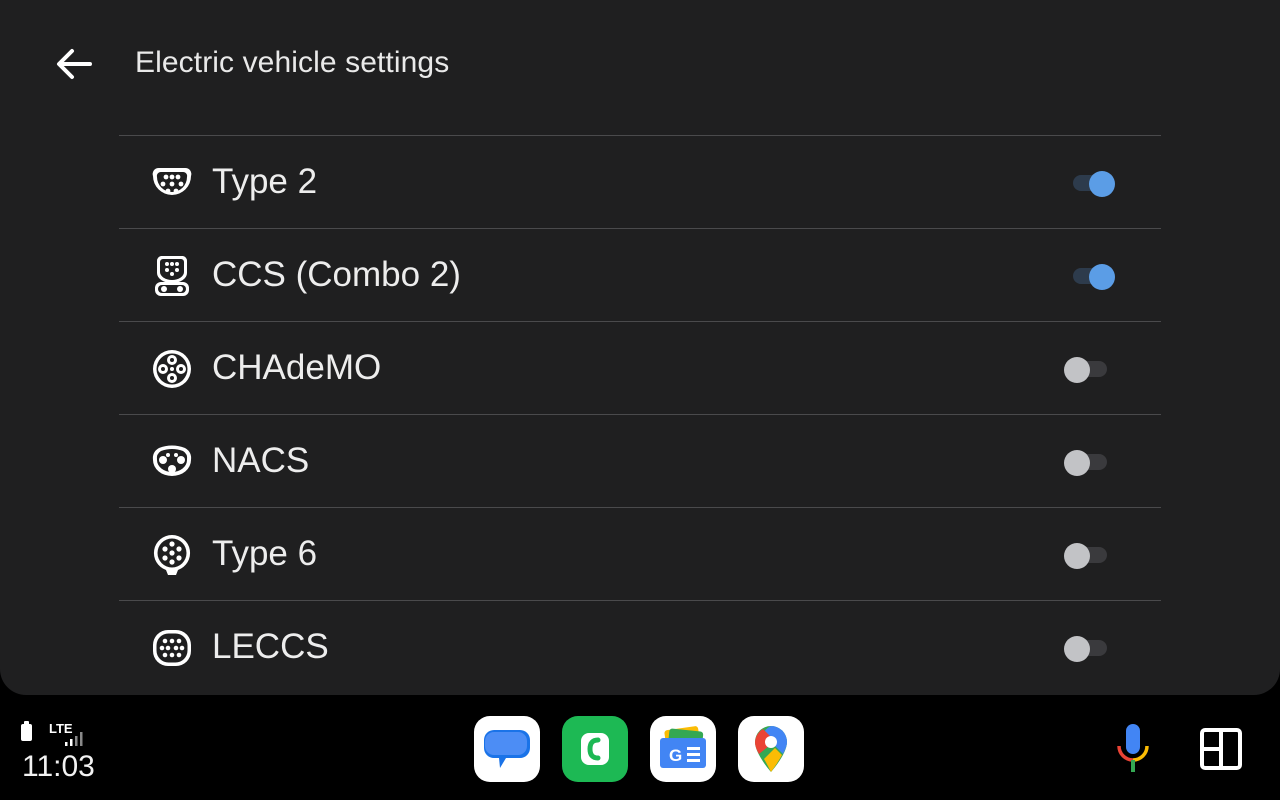 The image size is (1280, 800). I want to click on status-area: LTE 11:03, so click(68, 753).